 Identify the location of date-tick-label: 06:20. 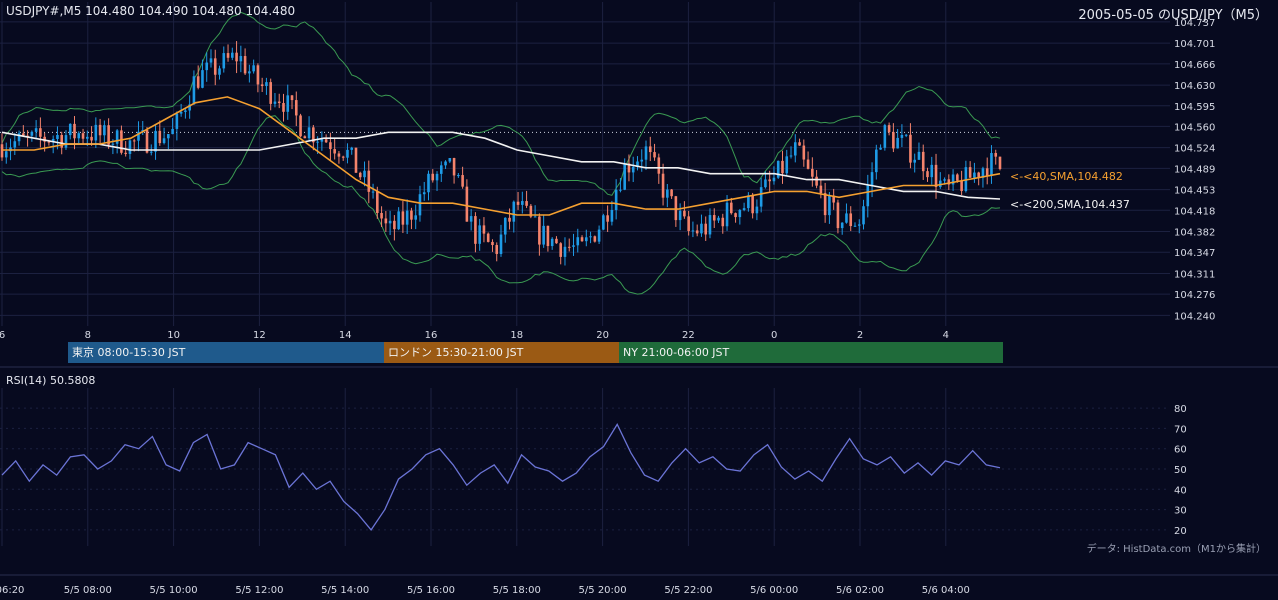
(12, 590).